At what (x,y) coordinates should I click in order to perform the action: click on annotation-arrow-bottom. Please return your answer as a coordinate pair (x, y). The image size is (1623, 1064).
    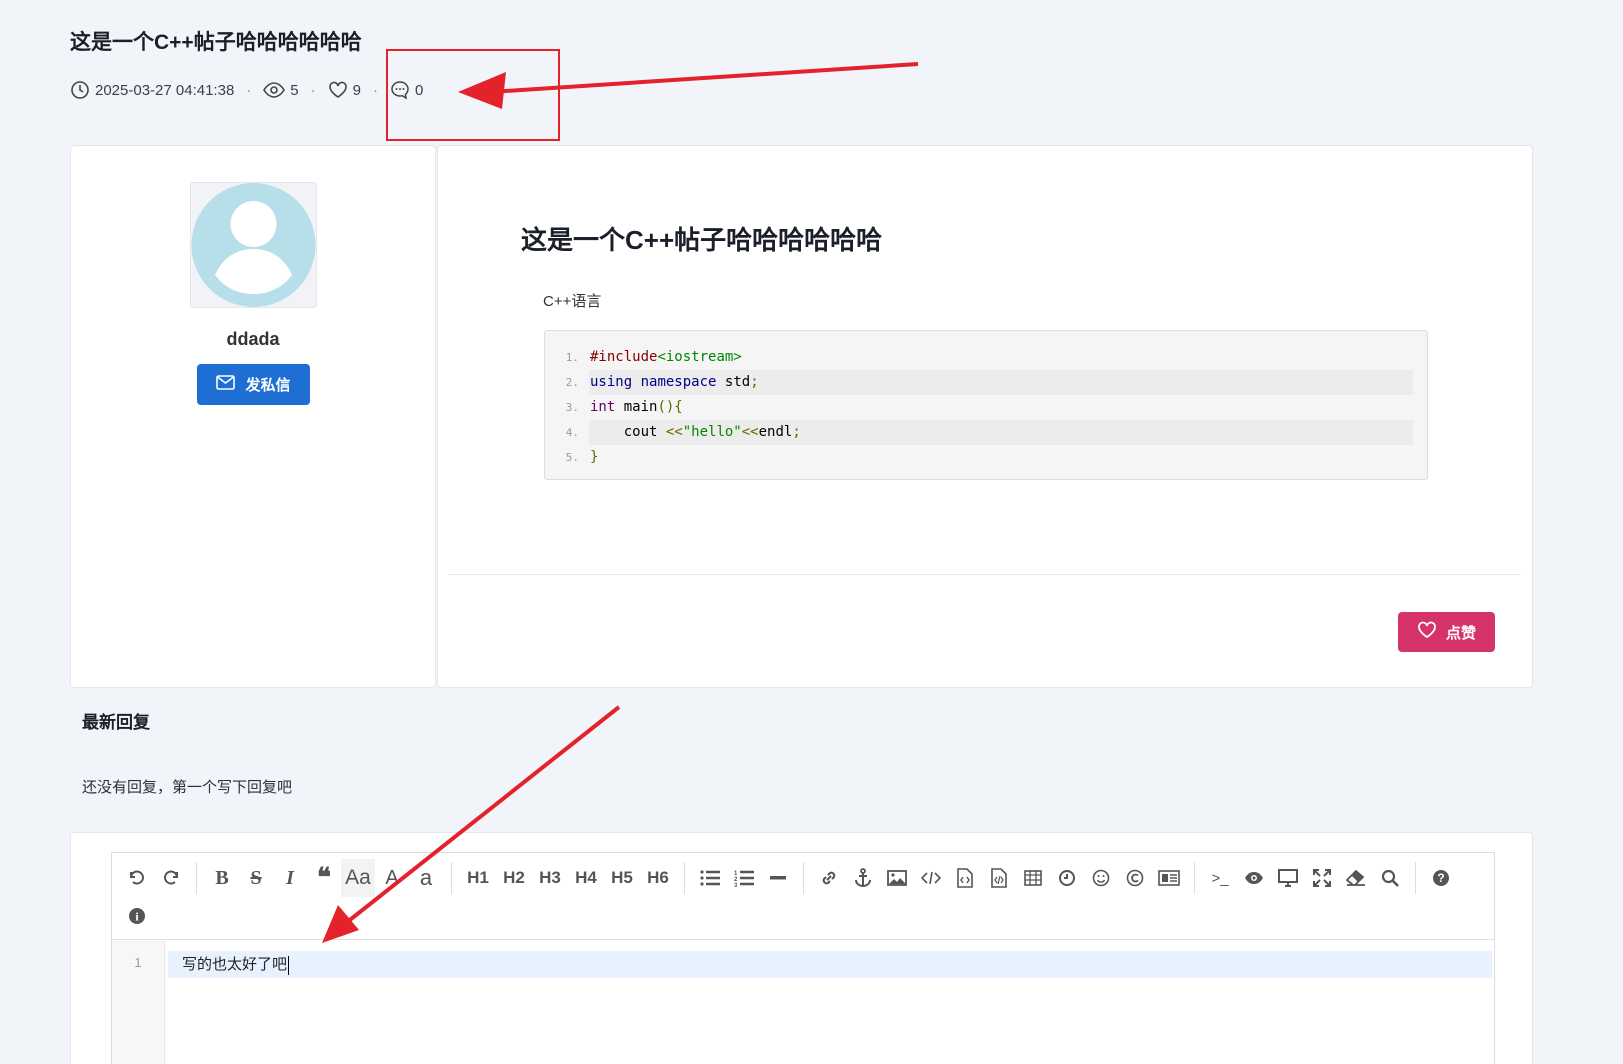
    Looking at the image, I should click on (471, 824).